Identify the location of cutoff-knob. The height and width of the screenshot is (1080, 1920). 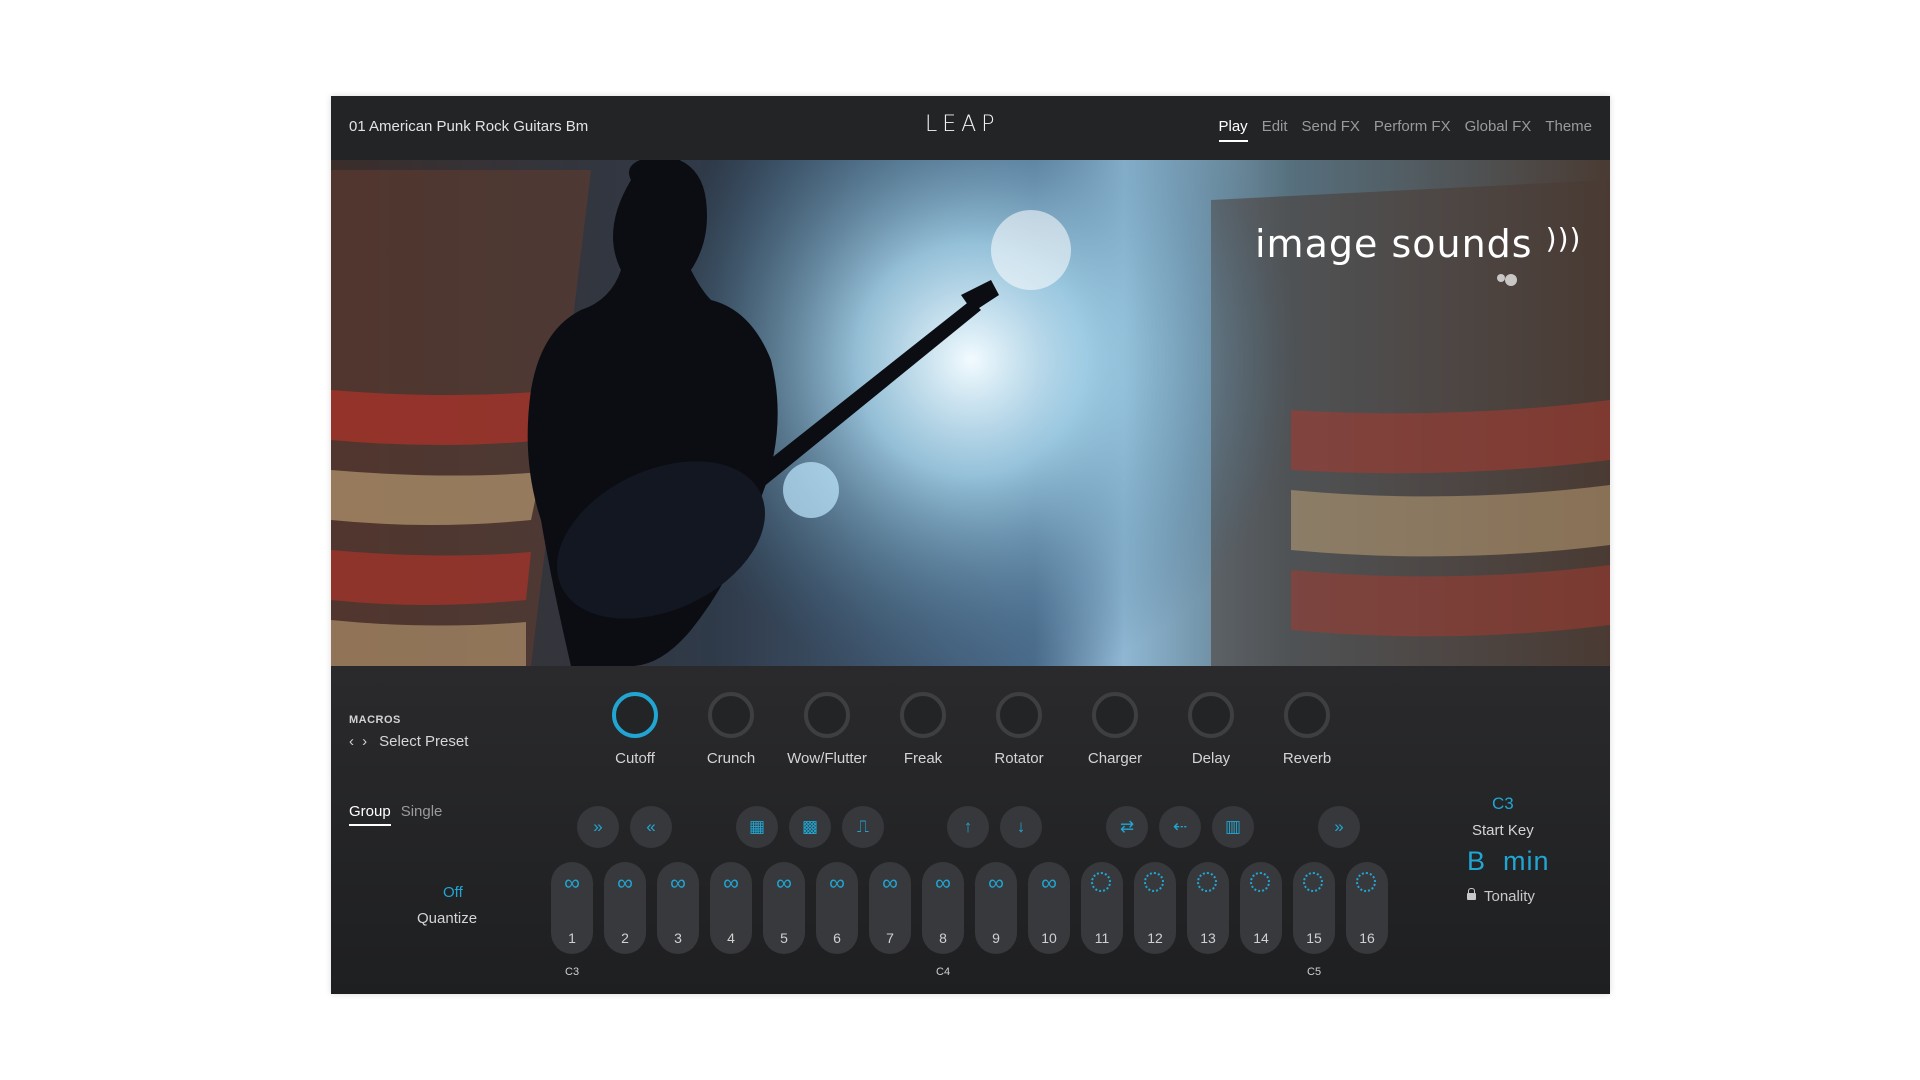
(635, 715).